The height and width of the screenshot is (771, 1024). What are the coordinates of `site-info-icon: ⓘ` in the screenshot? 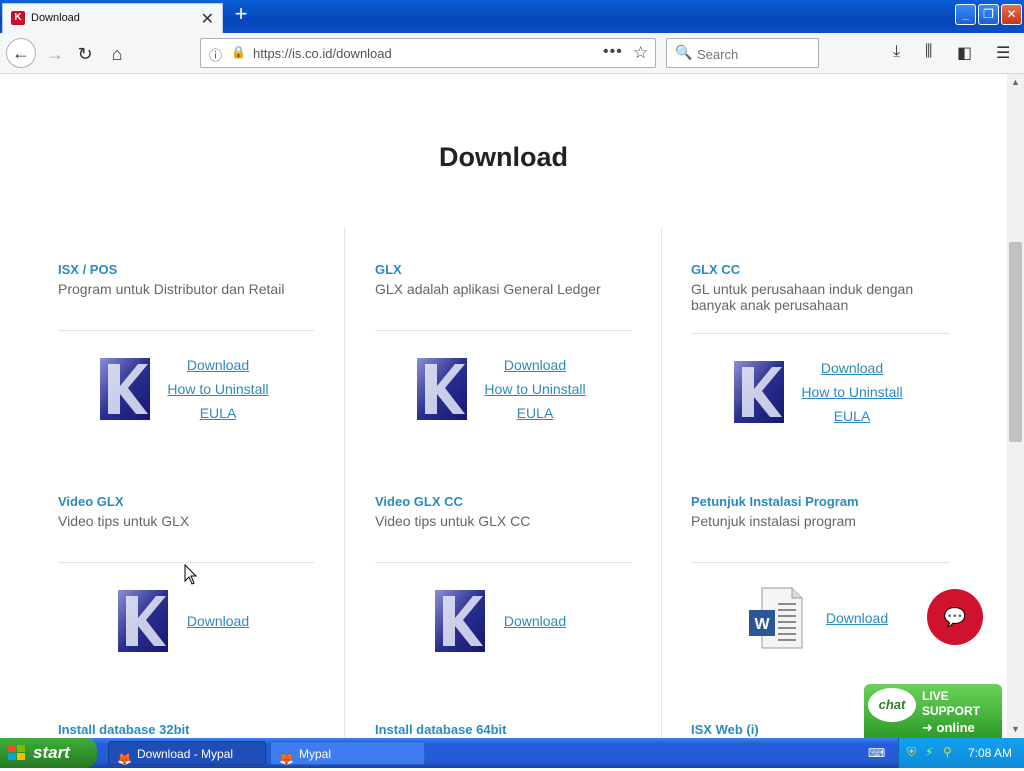 It's located at (215, 54).